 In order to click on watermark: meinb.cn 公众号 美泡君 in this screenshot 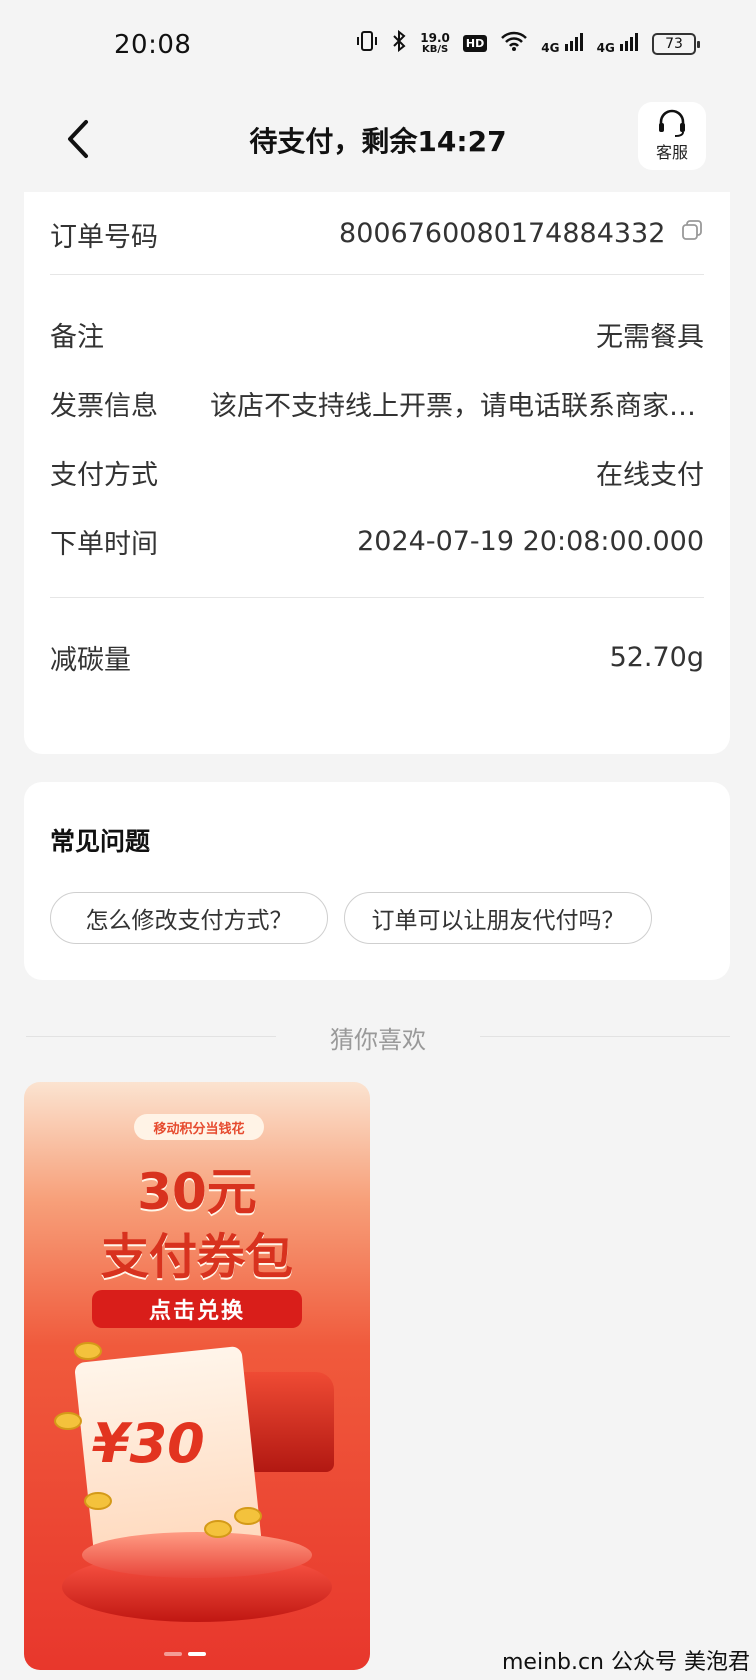, I will do `click(625, 1662)`.